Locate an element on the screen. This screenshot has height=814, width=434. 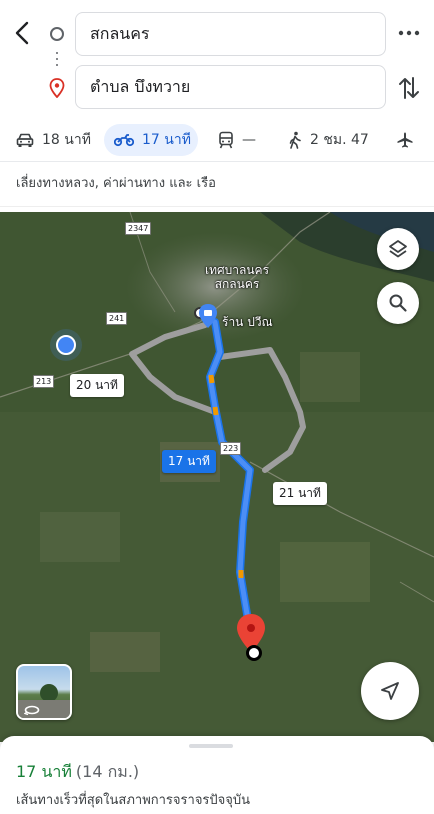
directions-header: สกลนคร ตำบล บึงทวาย is located at coordinates (217, 59).